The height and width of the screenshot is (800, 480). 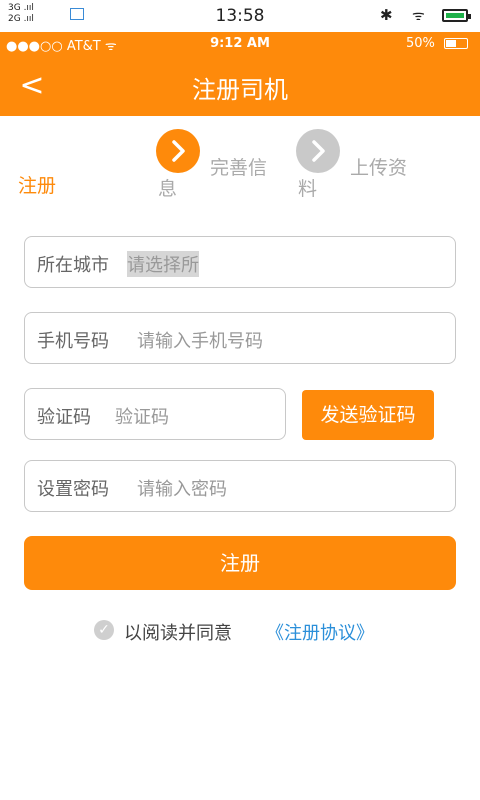 What do you see at coordinates (200, 341) in the screenshot?
I see `phone-placeholder: 请输入手机号码` at bounding box center [200, 341].